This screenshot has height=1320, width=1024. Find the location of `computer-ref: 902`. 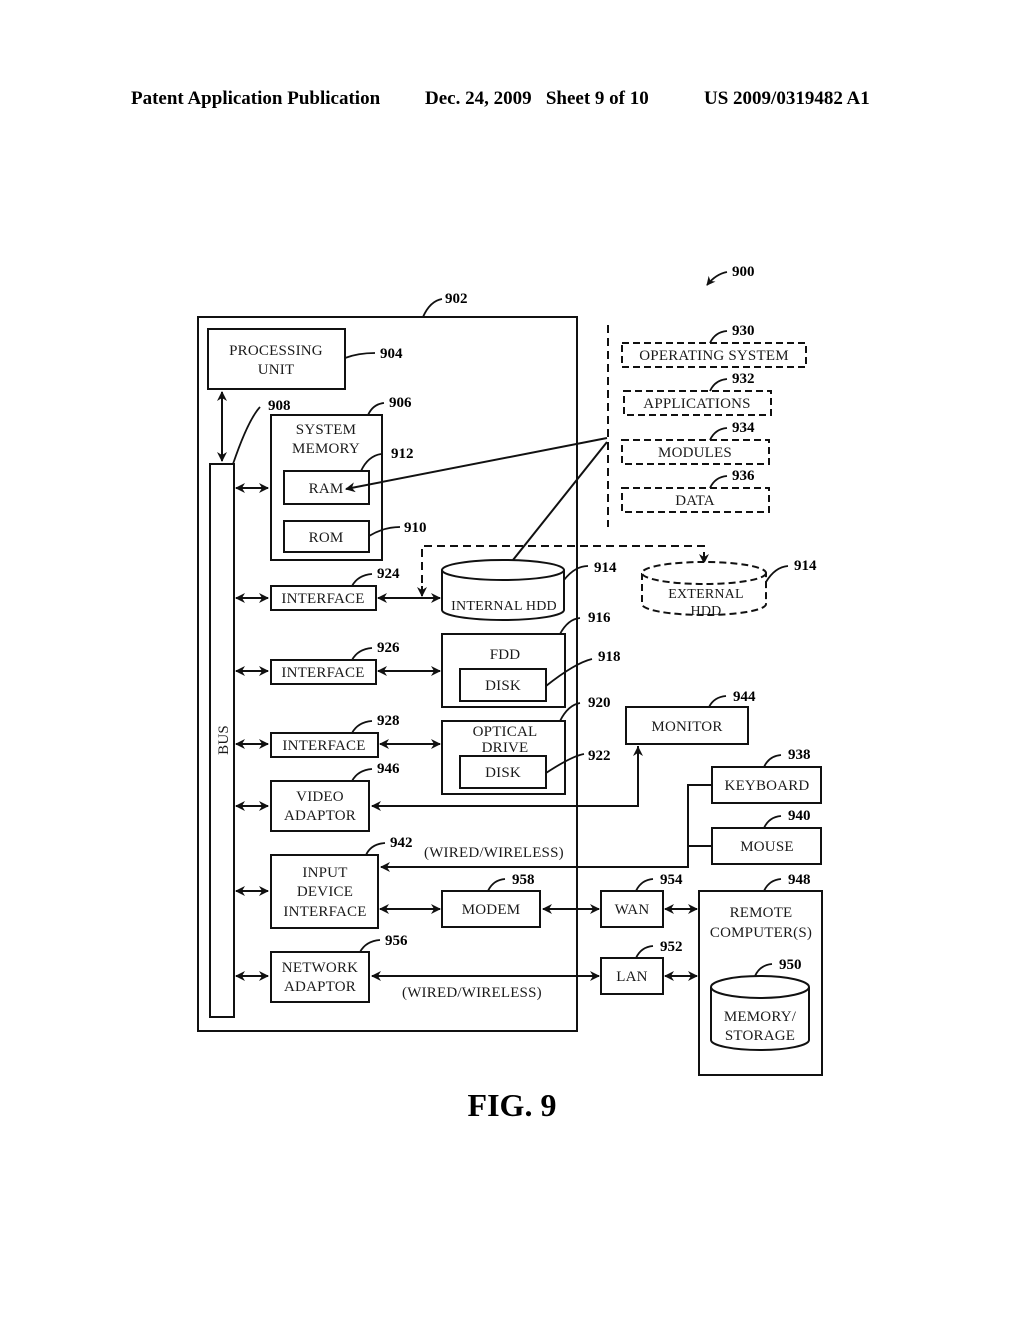

computer-ref: 902 is located at coordinates (456, 299).